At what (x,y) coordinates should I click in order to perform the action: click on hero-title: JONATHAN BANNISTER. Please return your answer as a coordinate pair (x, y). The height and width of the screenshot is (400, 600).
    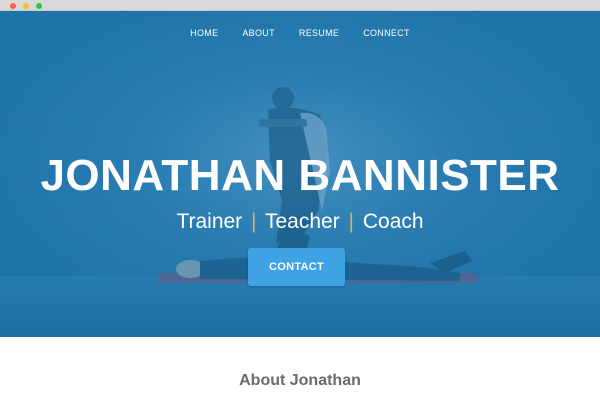
    Looking at the image, I should click on (300, 175).